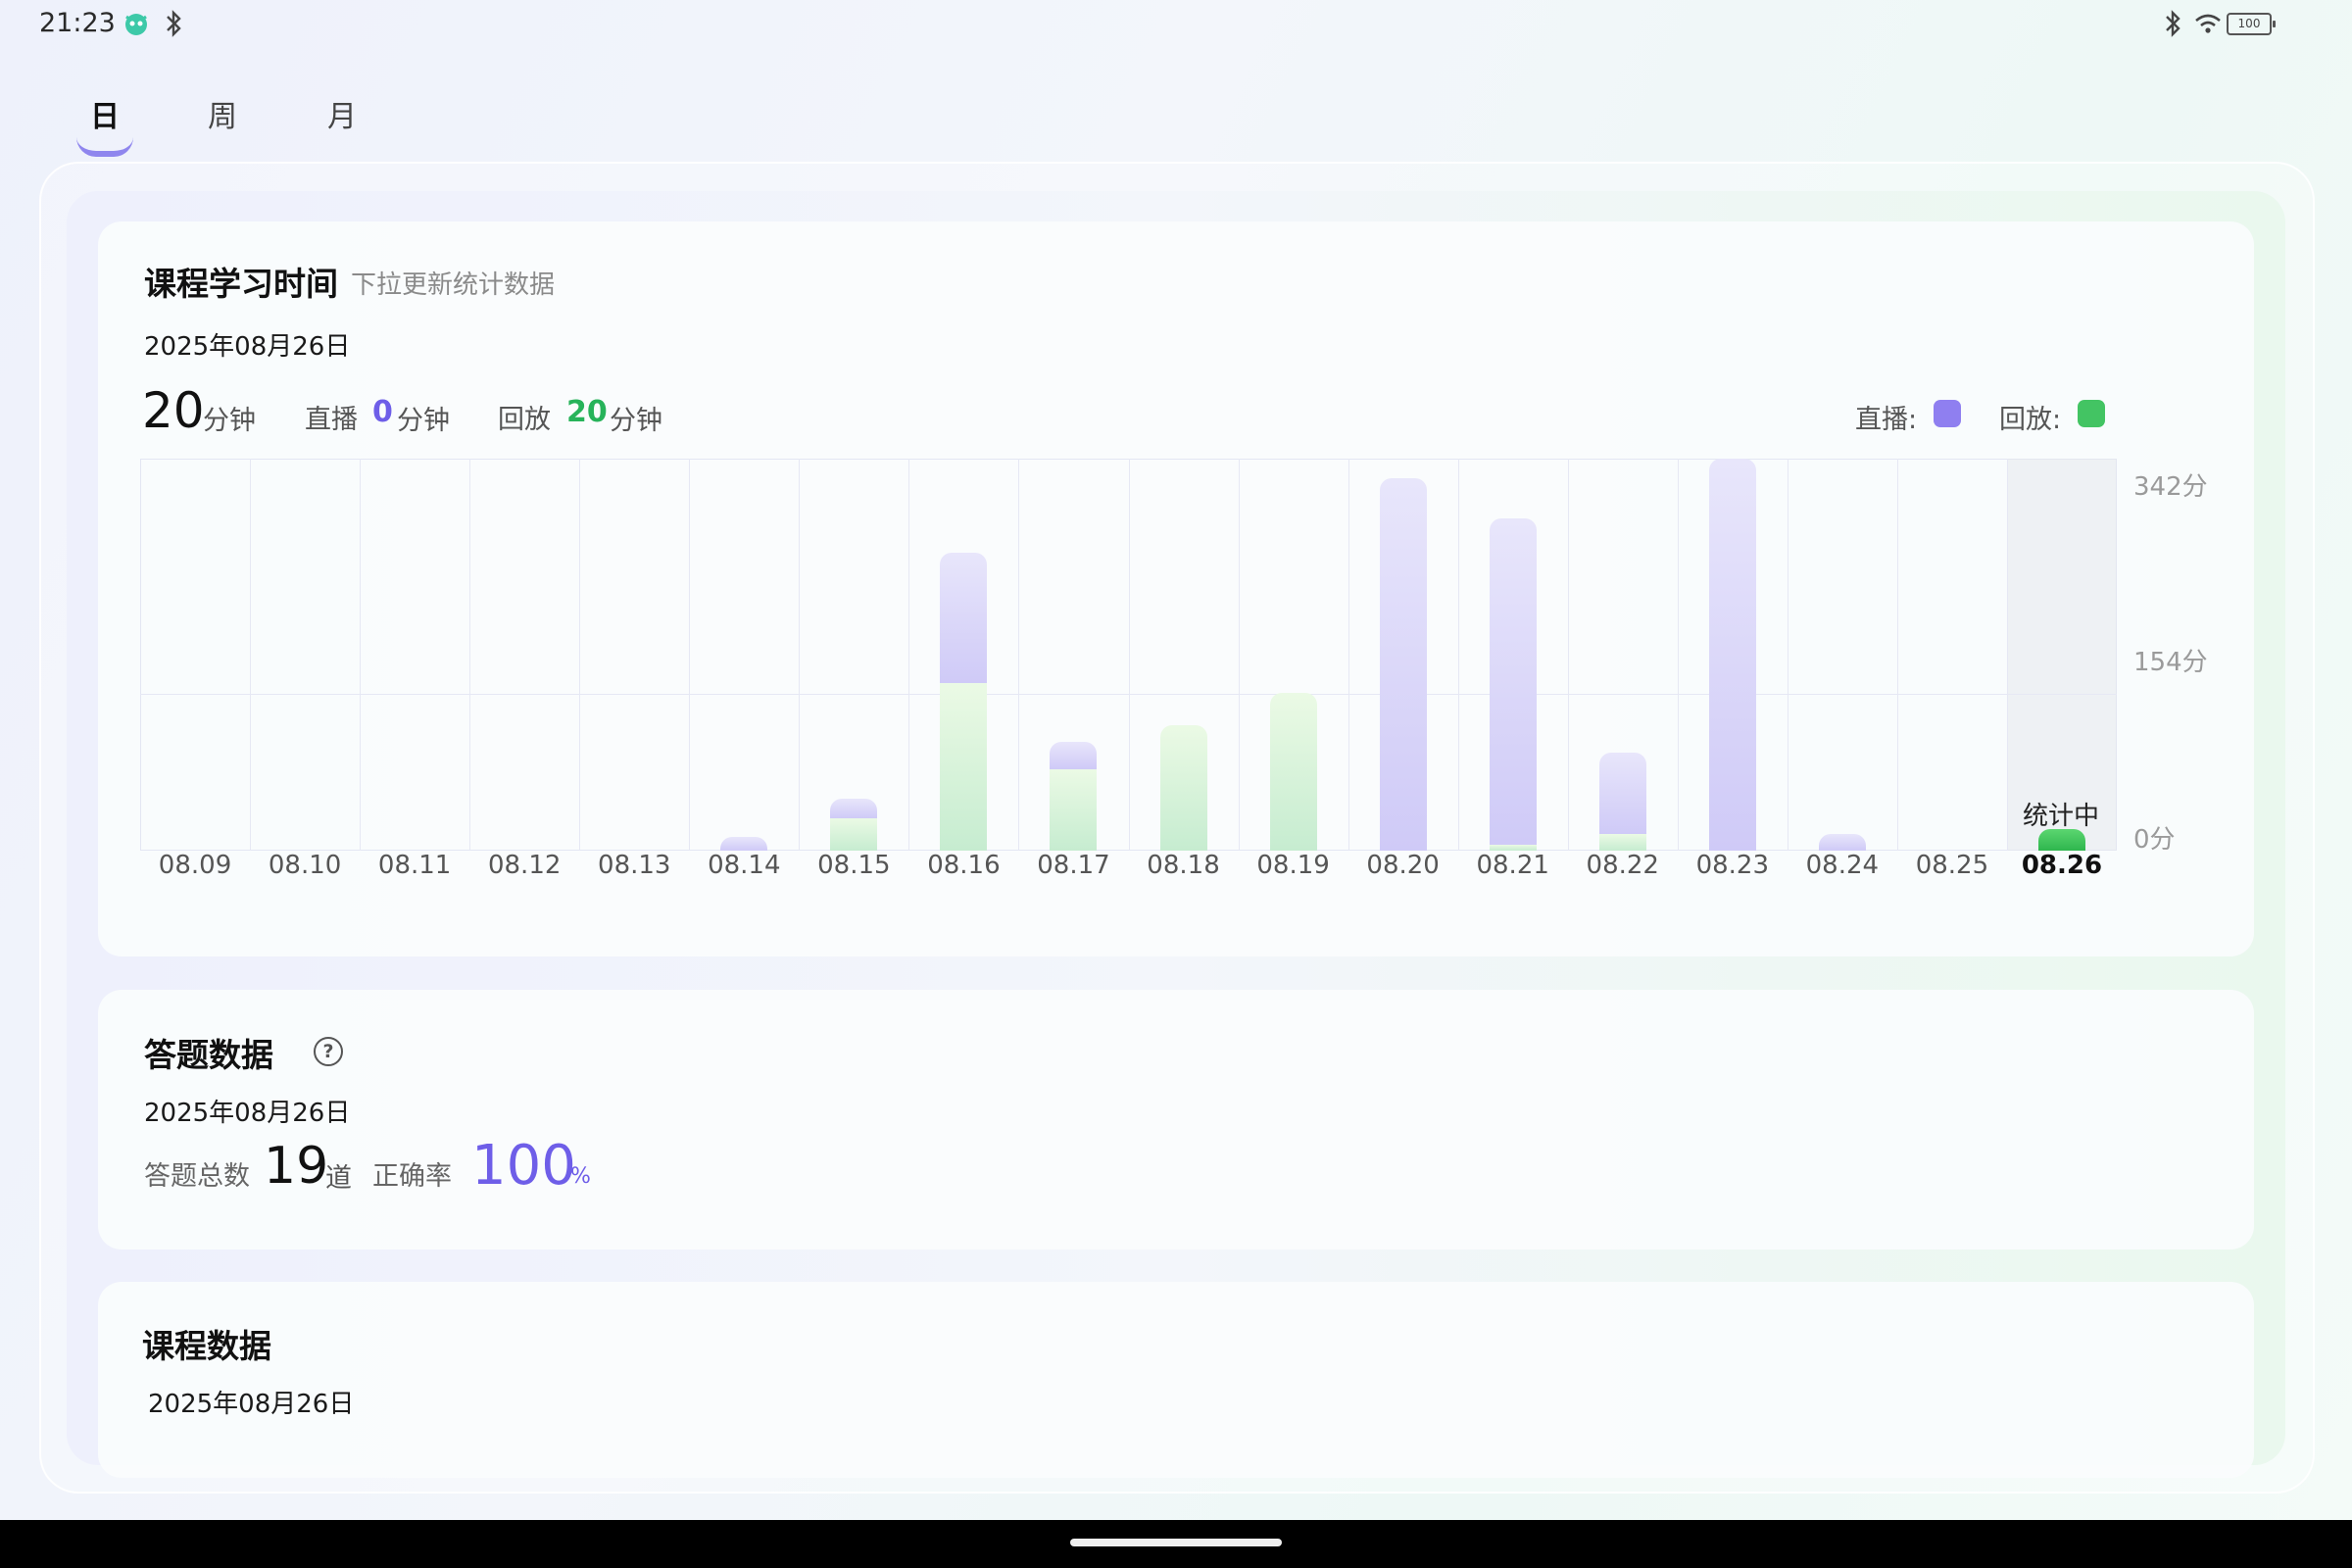 This screenshot has width=2352, height=1568. I want to click on wifi-icon, so click(2208, 23).